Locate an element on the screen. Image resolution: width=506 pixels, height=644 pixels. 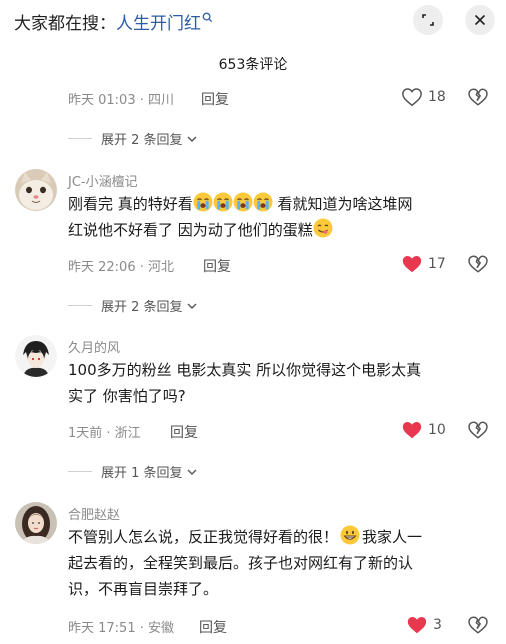
like-button: 3 is located at coordinates (424, 625).